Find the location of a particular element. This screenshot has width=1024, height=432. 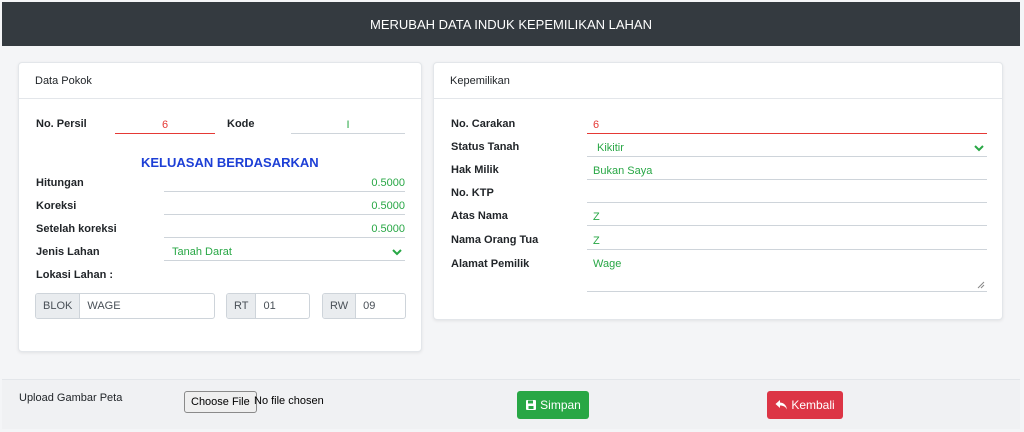

atas-nama-input: Z is located at coordinates (787, 217).